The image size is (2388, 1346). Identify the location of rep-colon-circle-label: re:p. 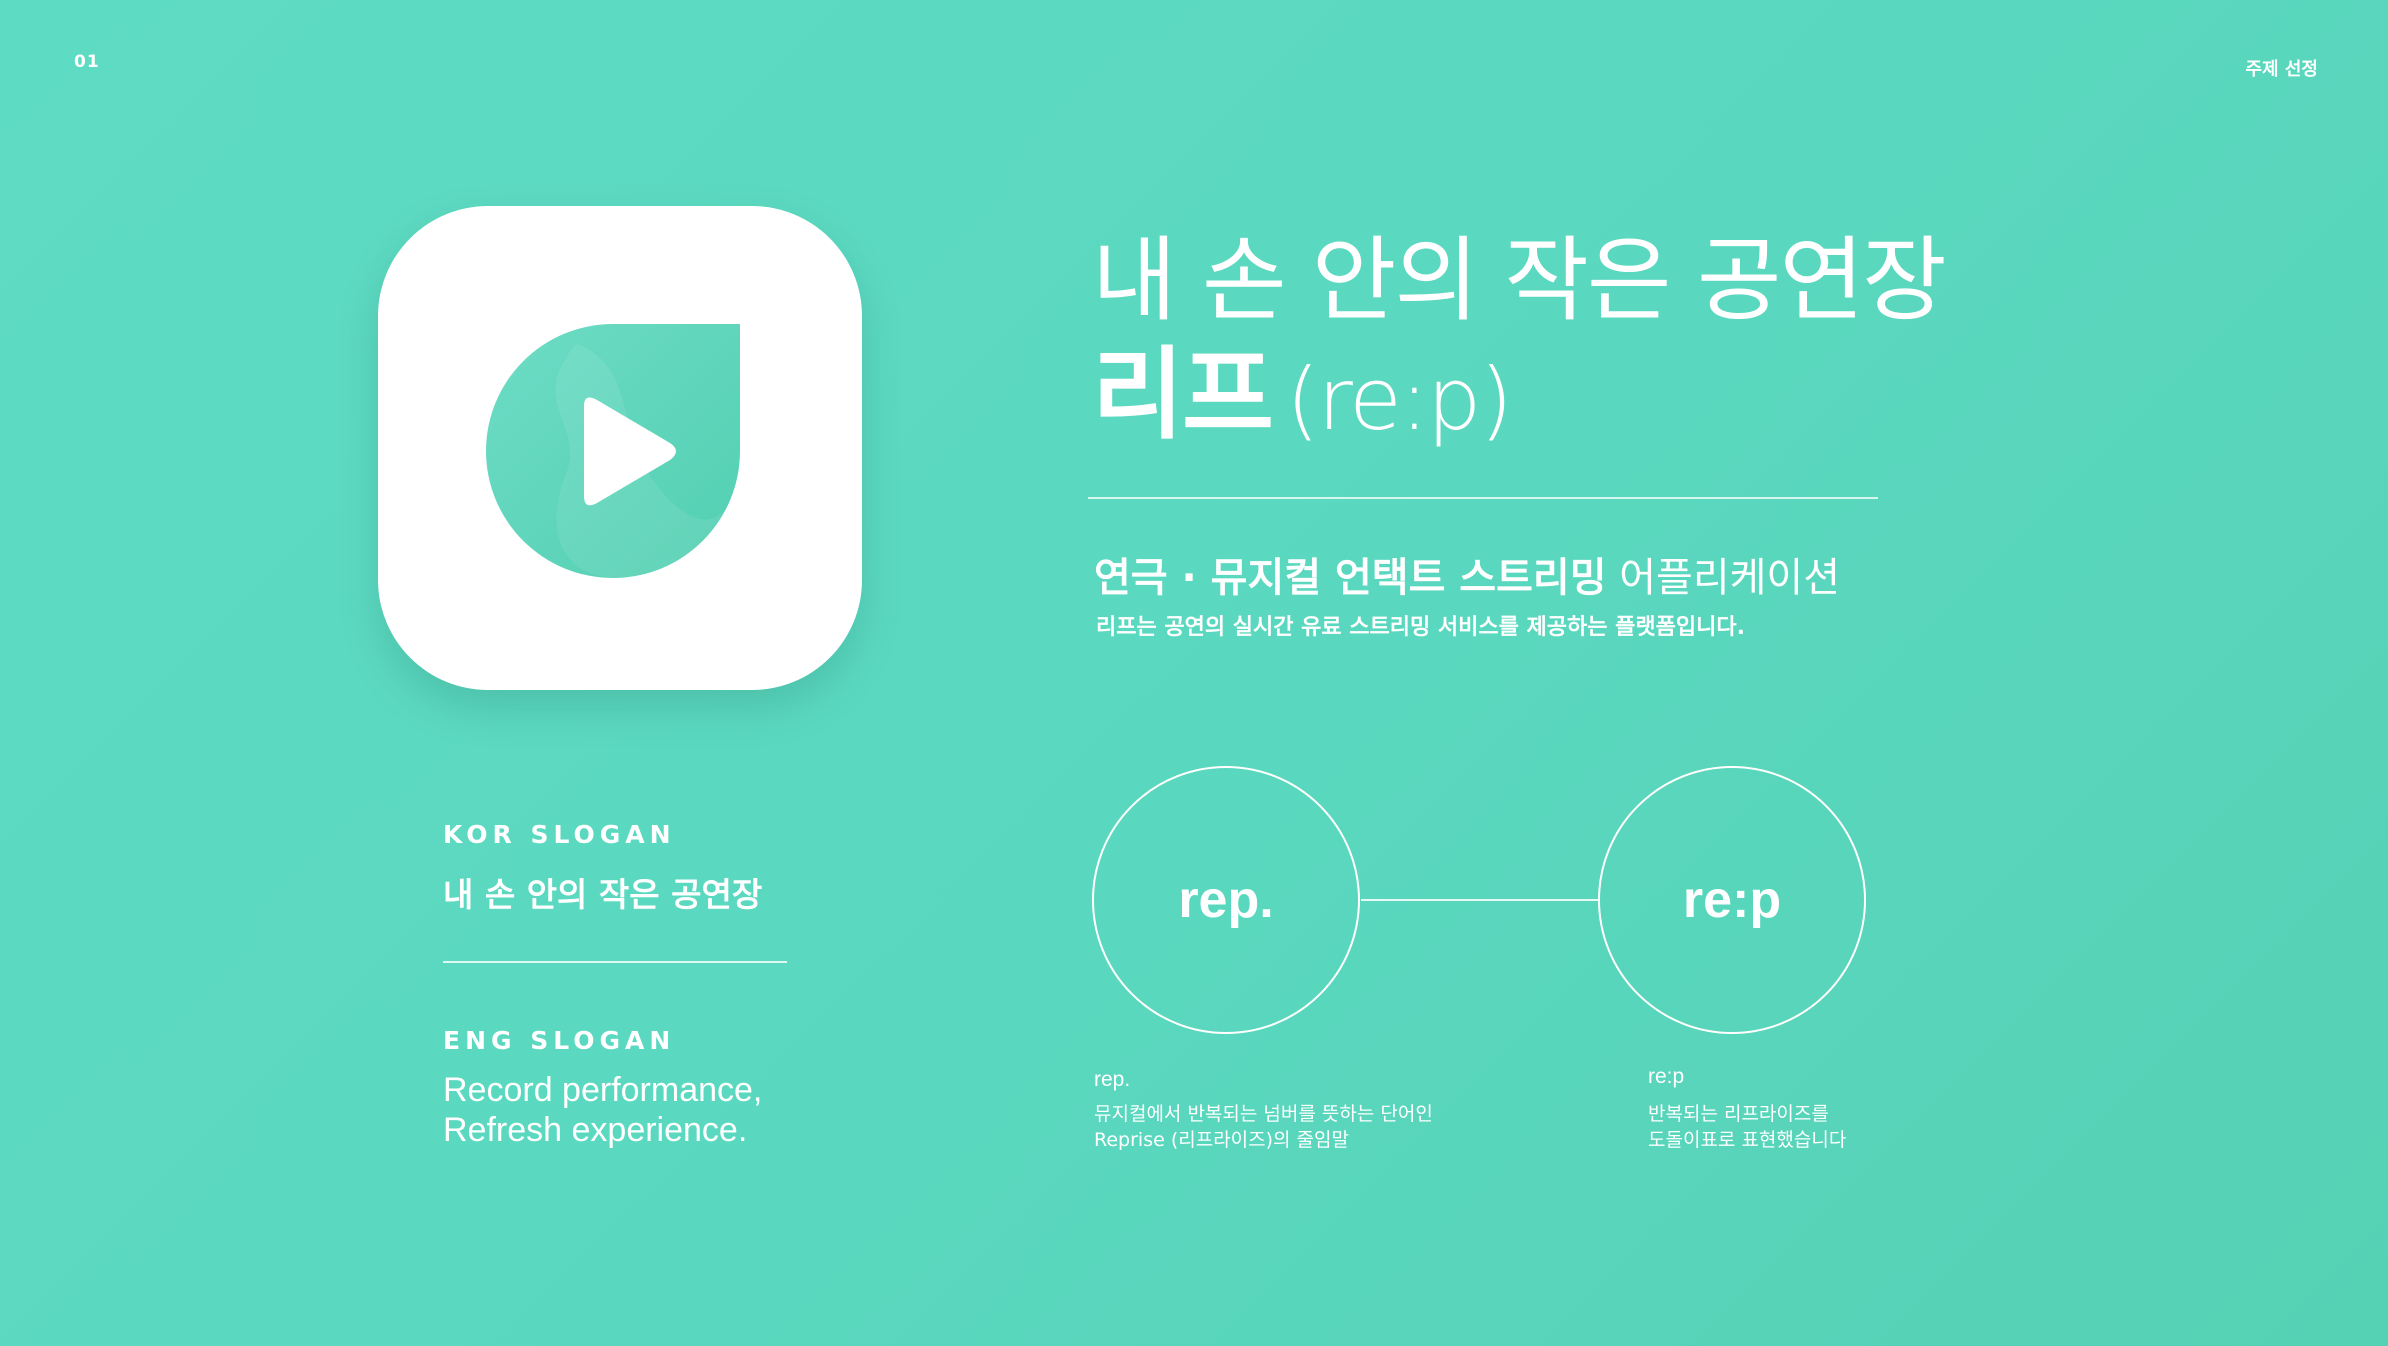
(1732, 900).